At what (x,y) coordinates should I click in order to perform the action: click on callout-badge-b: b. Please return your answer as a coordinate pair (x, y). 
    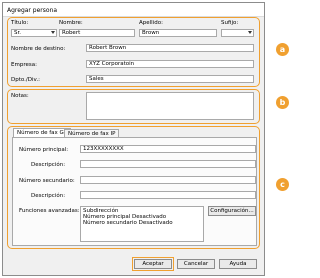
    Looking at the image, I should click on (282, 102).